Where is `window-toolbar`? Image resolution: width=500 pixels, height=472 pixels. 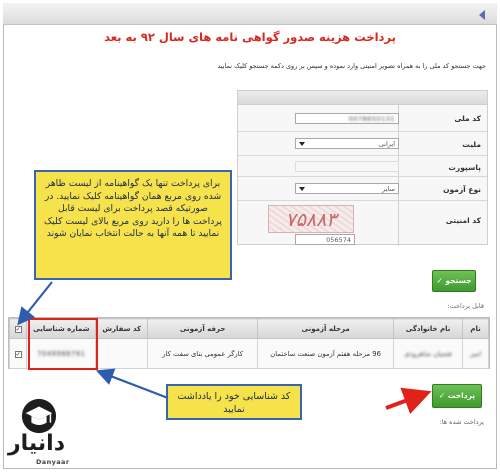
window-toolbar is located at coordinates (250, 14).